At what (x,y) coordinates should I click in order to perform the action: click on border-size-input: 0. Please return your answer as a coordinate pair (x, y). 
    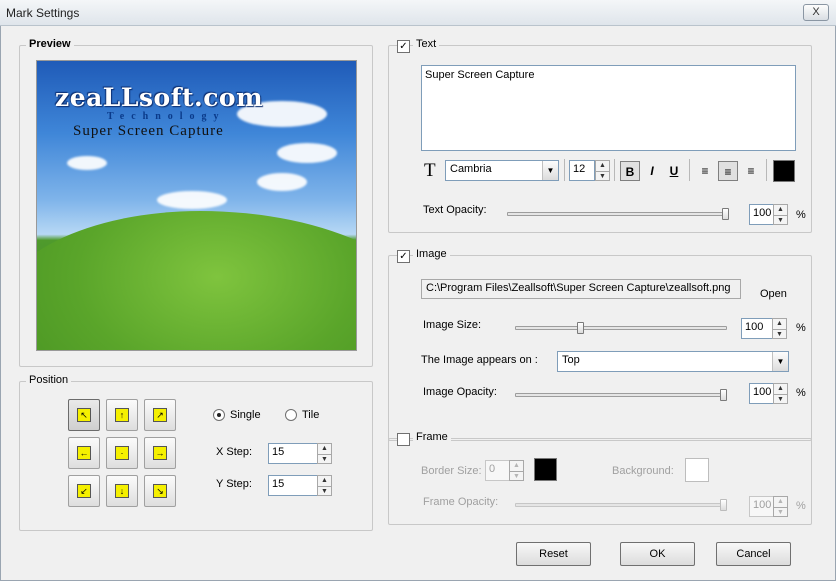
    Looking at the image, I should click on (497, 470).